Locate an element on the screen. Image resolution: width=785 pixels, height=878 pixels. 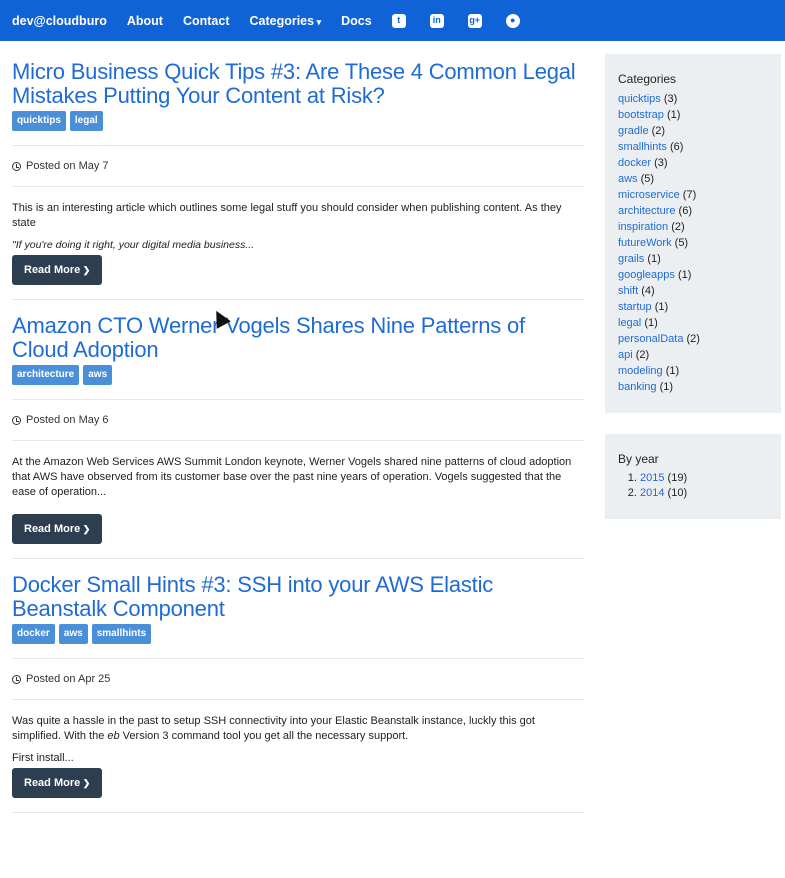
category-item: bootstrap (1) is located at coordinates (693, 115).